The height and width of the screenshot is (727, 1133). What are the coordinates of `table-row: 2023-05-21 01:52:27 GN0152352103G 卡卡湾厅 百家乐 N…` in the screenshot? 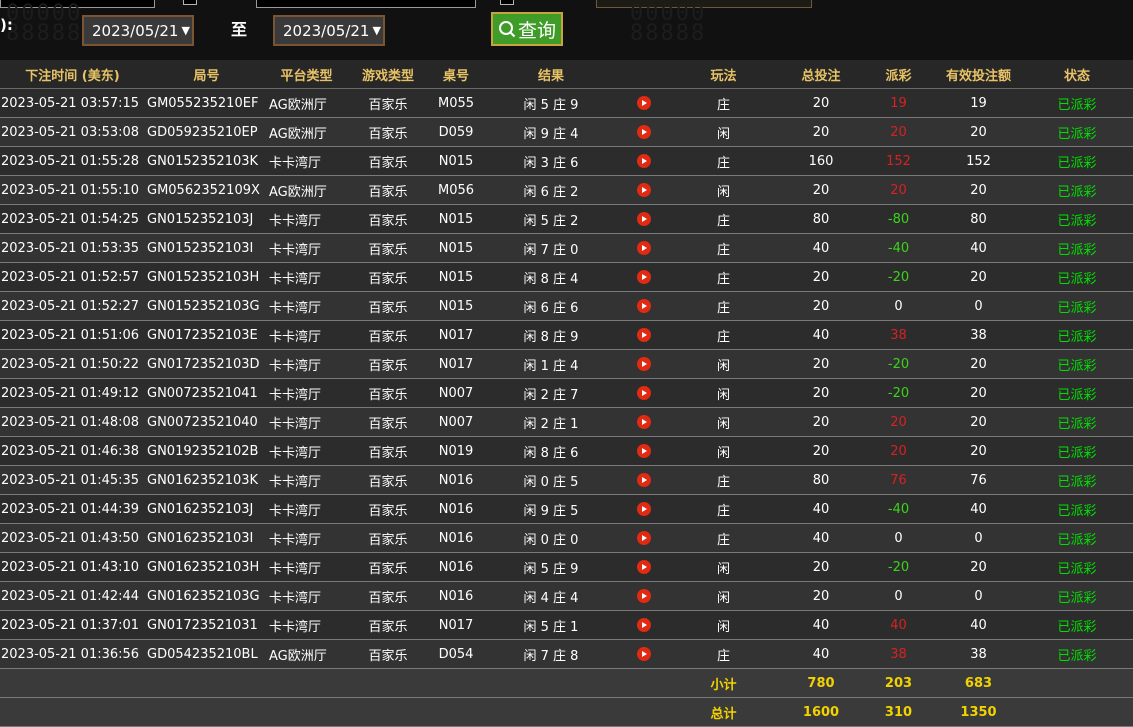 It's located at (566, 306).